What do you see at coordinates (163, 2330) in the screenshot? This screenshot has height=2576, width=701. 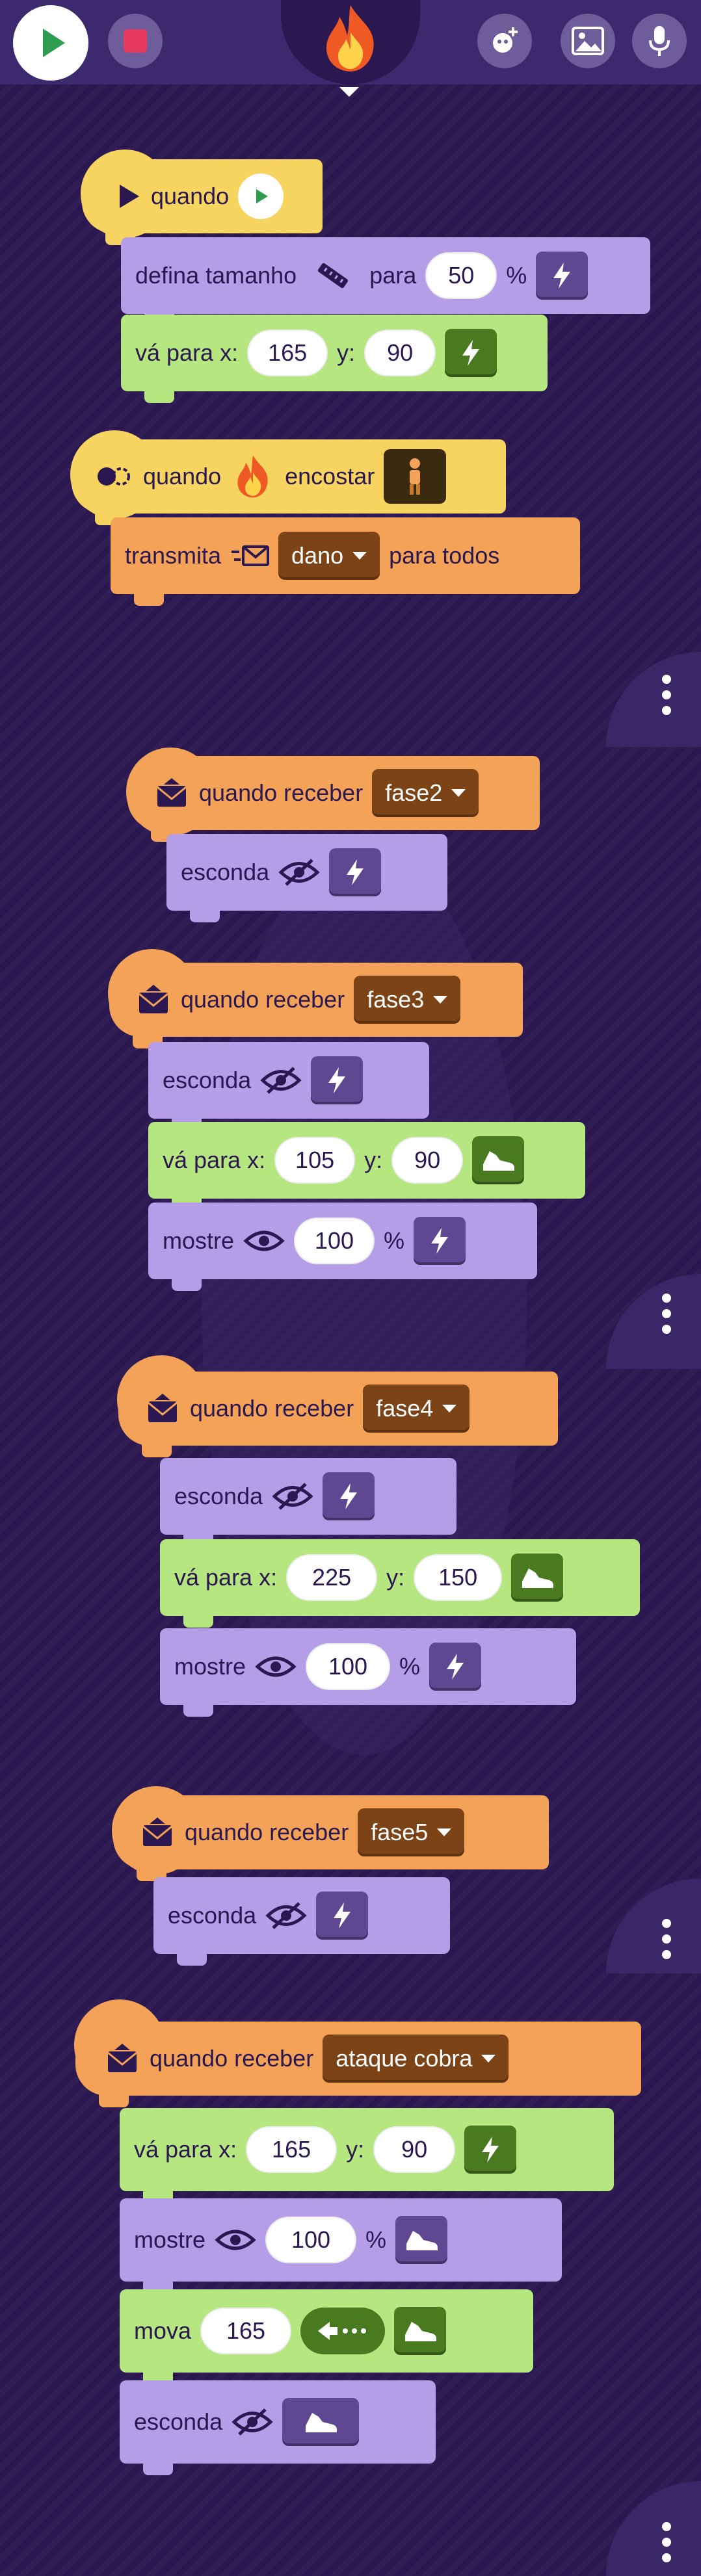 I see `move-label: mova` at bounding box center [163, 2330].